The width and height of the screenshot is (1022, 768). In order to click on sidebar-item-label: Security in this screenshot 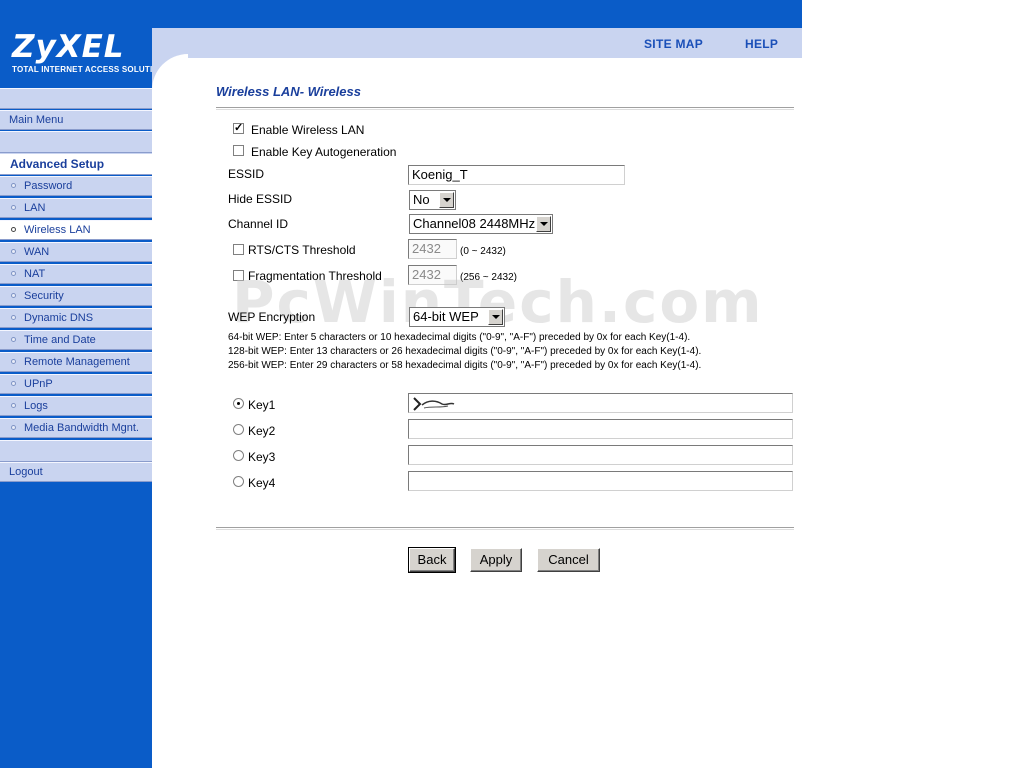, I will do `click(44, 296)`.